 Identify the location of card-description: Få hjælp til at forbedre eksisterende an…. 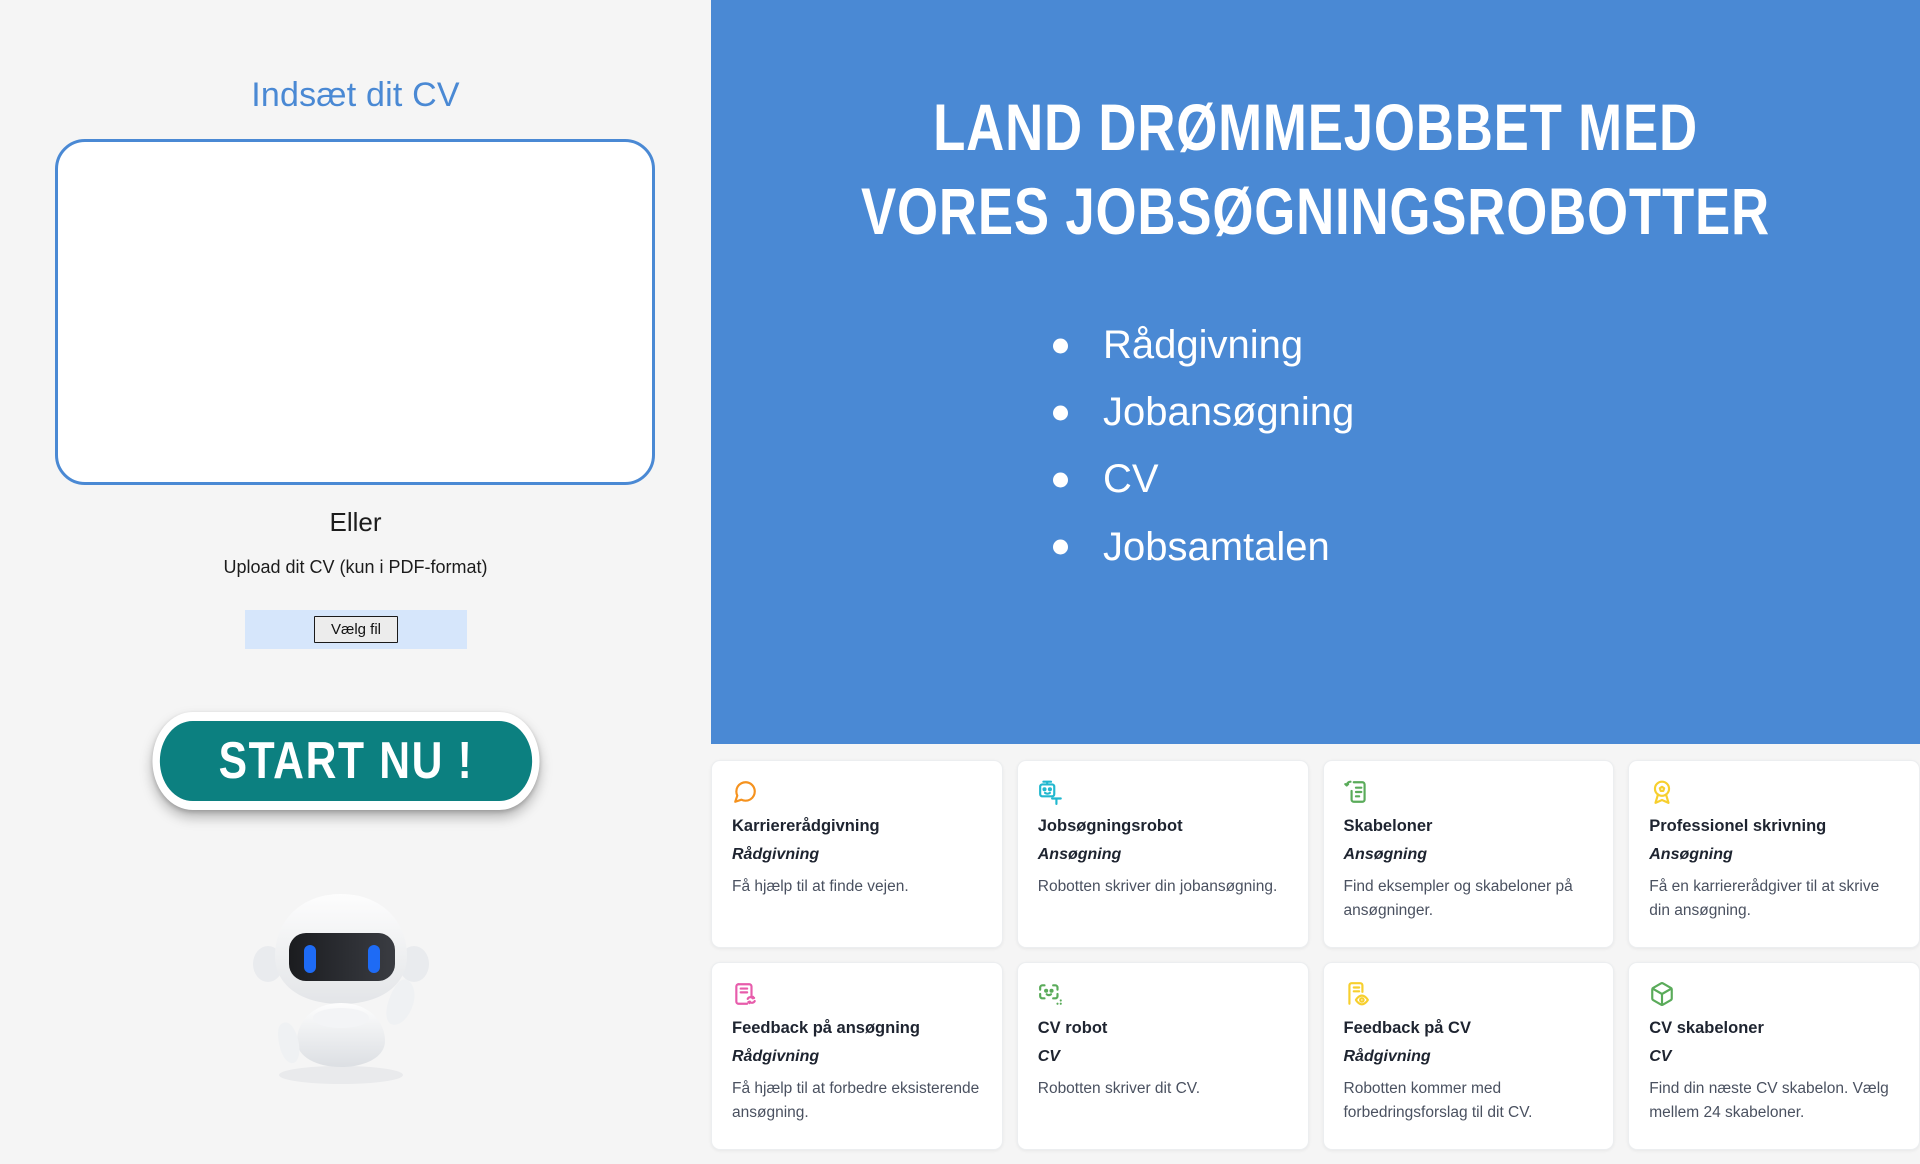
(856, 1100).